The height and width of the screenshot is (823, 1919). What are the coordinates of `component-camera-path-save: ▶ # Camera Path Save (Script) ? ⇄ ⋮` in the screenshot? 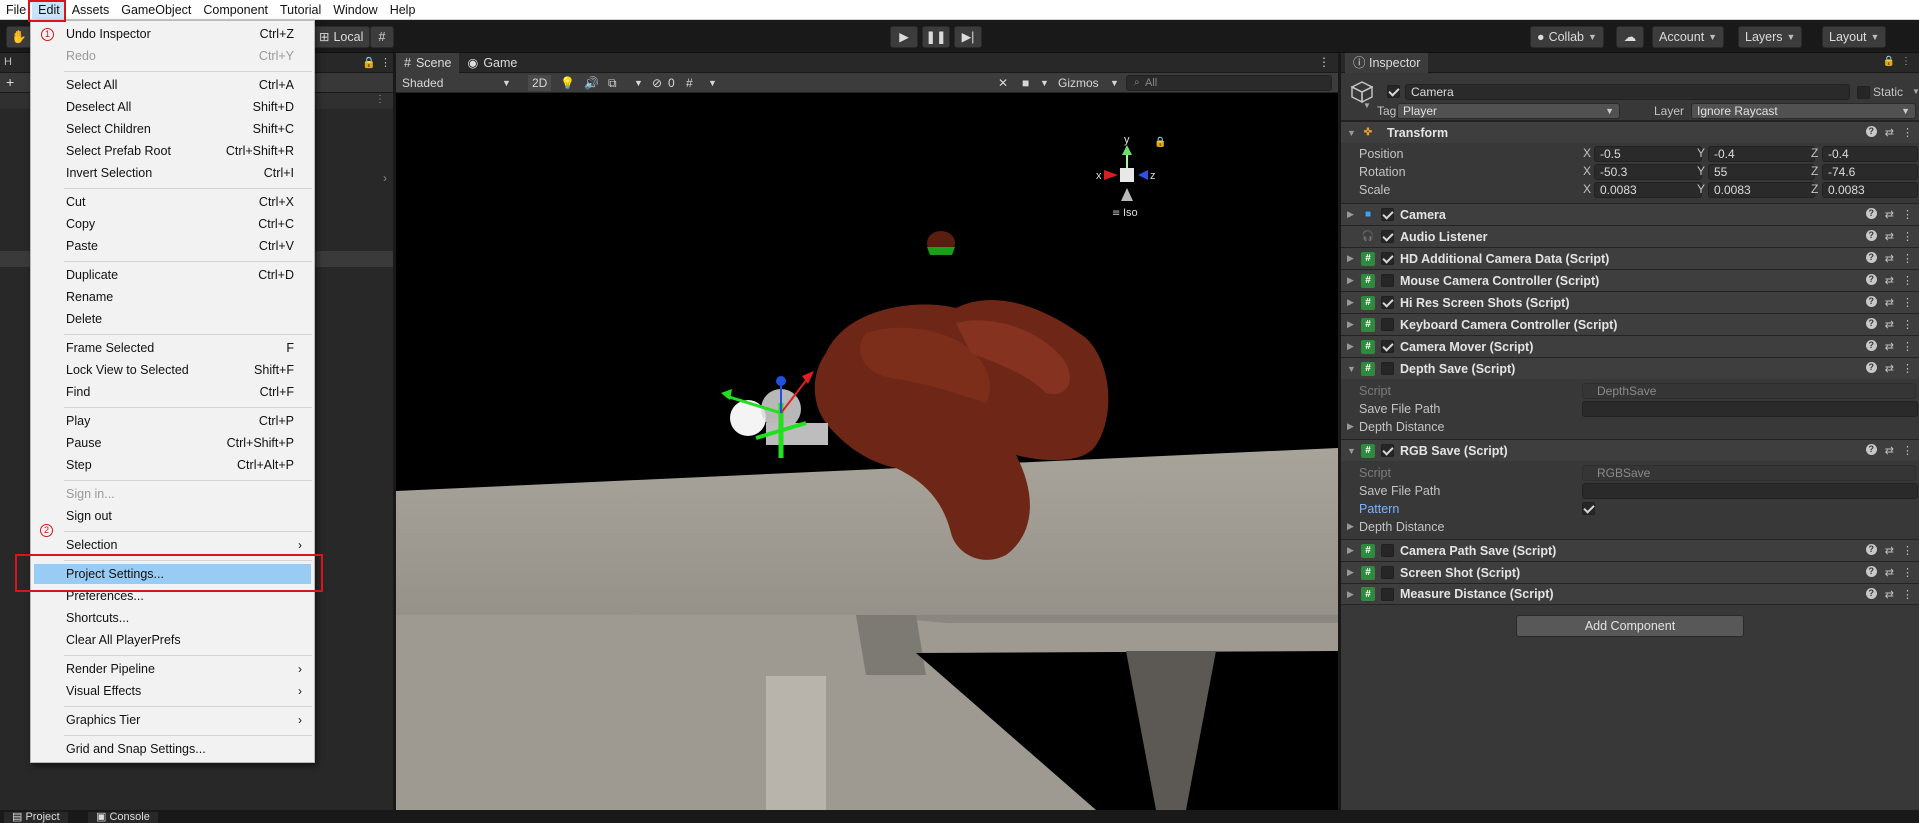 It's located at (1630, 550).